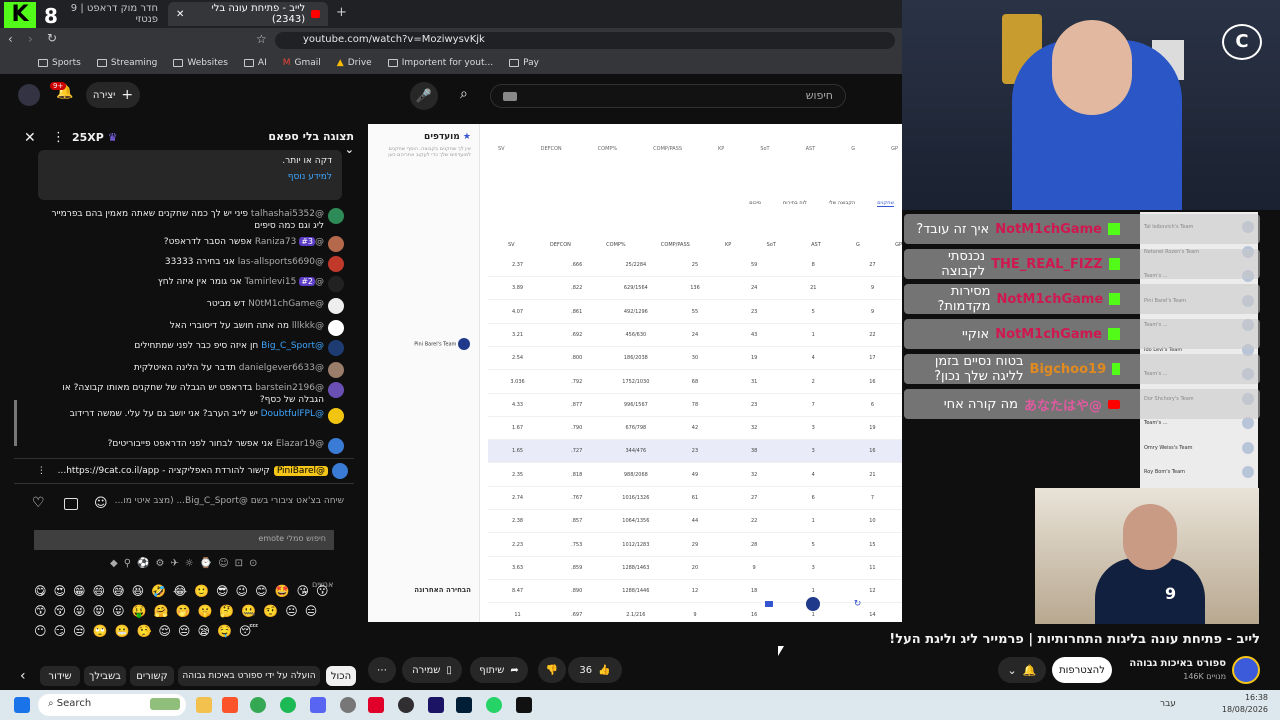 This screenshot has height=720, width=1280. Describe the element at coordinates (201, 591) in the screenshot. I see `emoji-option: 🙂` at that location.